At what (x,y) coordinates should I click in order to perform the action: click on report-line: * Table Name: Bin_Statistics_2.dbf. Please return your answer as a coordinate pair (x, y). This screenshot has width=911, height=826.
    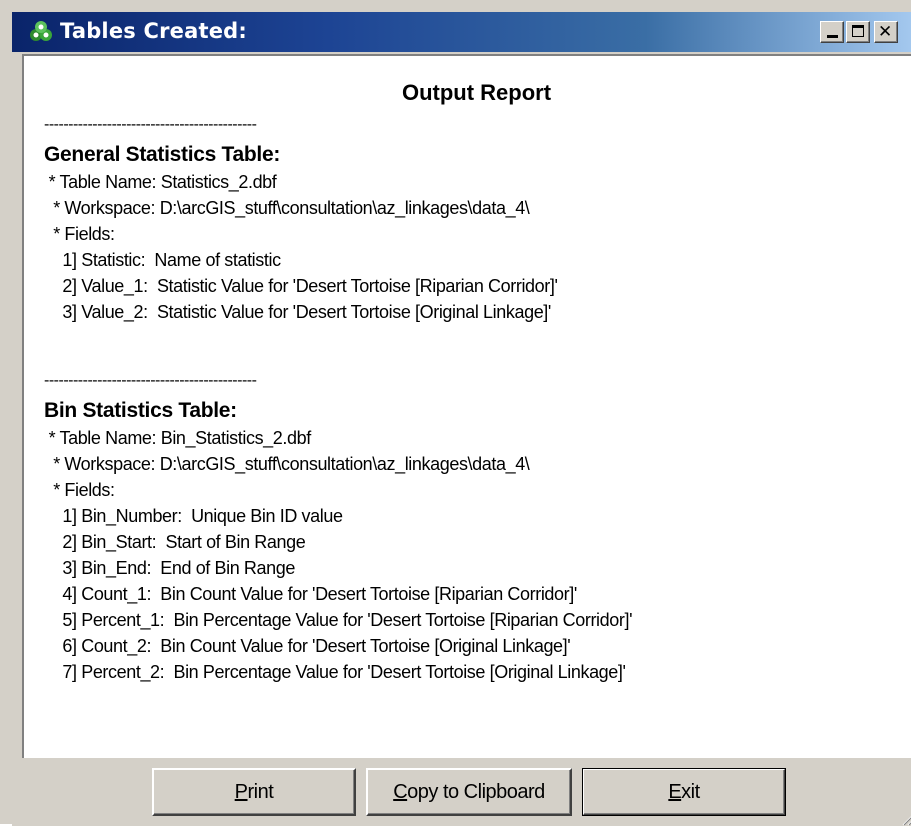
    Looking at the image, I should click on (178, 438).